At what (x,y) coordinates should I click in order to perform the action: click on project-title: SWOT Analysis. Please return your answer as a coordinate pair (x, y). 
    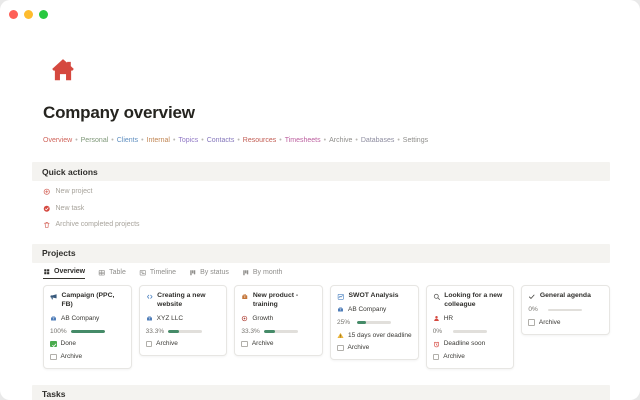
    Looking at the image, I should click on (373, 296).